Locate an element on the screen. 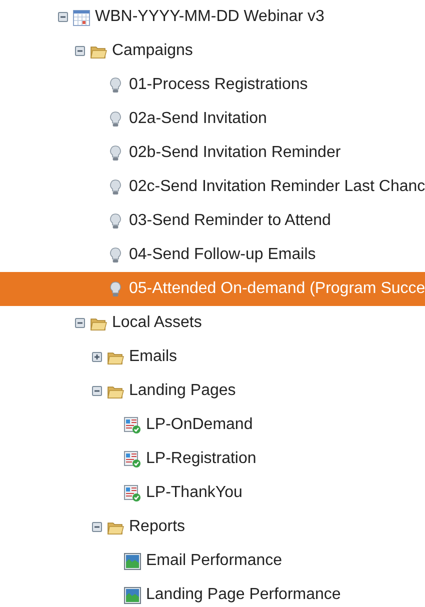  tree-label: WBN-YYYY-MM-DD Webinar v3 is located at coordinates (209, 17).